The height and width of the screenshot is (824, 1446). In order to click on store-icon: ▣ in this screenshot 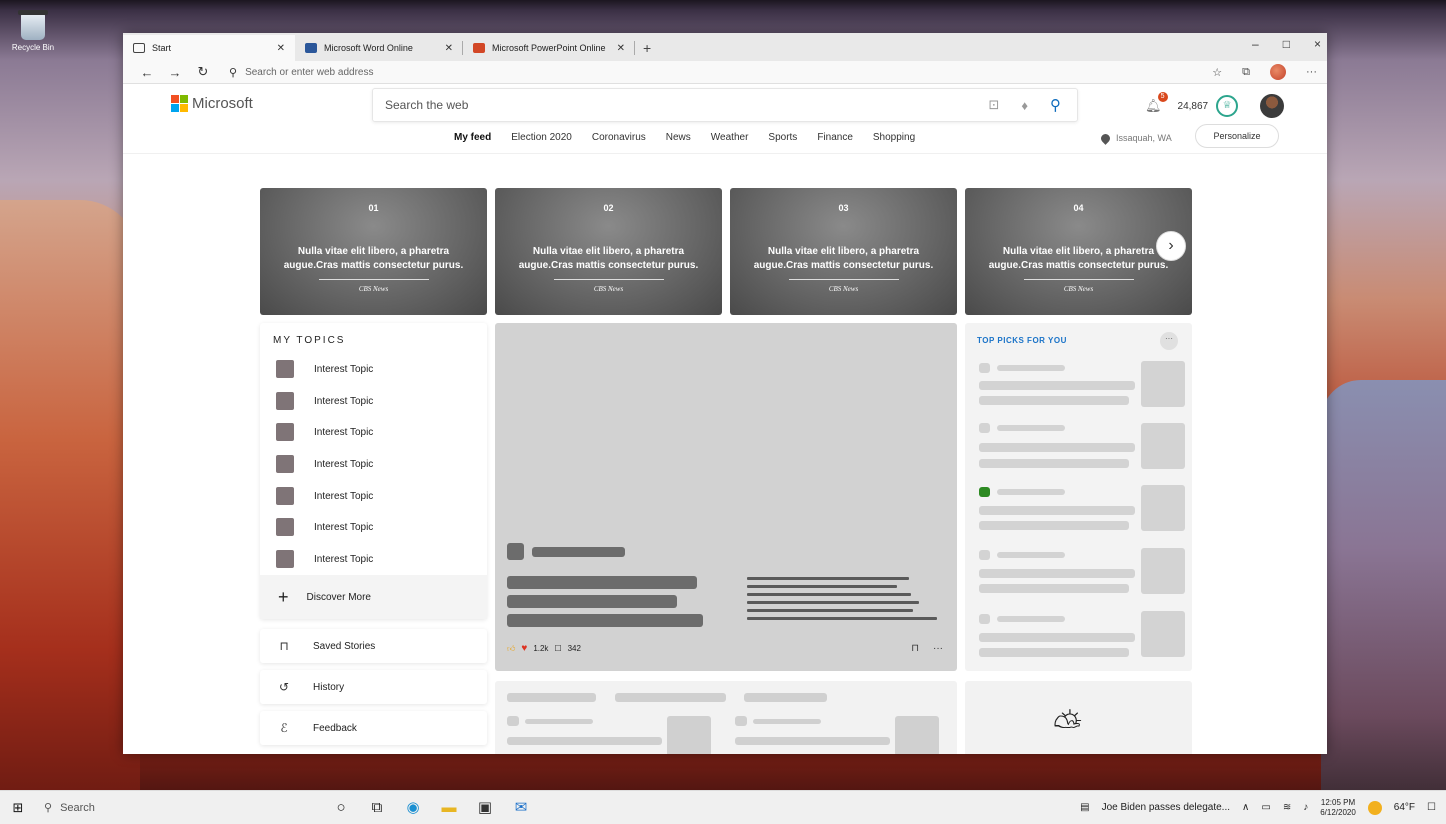, I will do `click(485, 808)`.